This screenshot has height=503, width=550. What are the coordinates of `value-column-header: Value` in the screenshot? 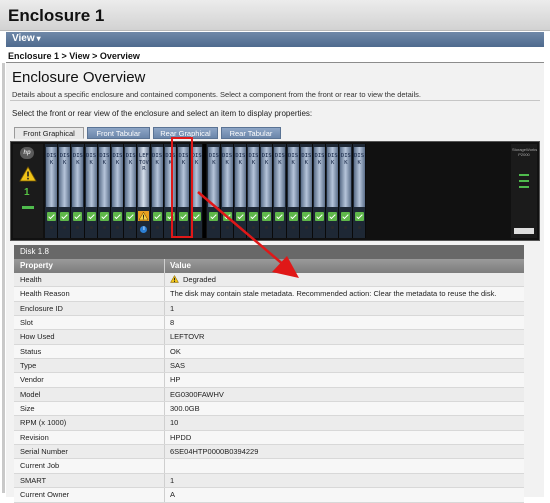 It's located at (180, 266).